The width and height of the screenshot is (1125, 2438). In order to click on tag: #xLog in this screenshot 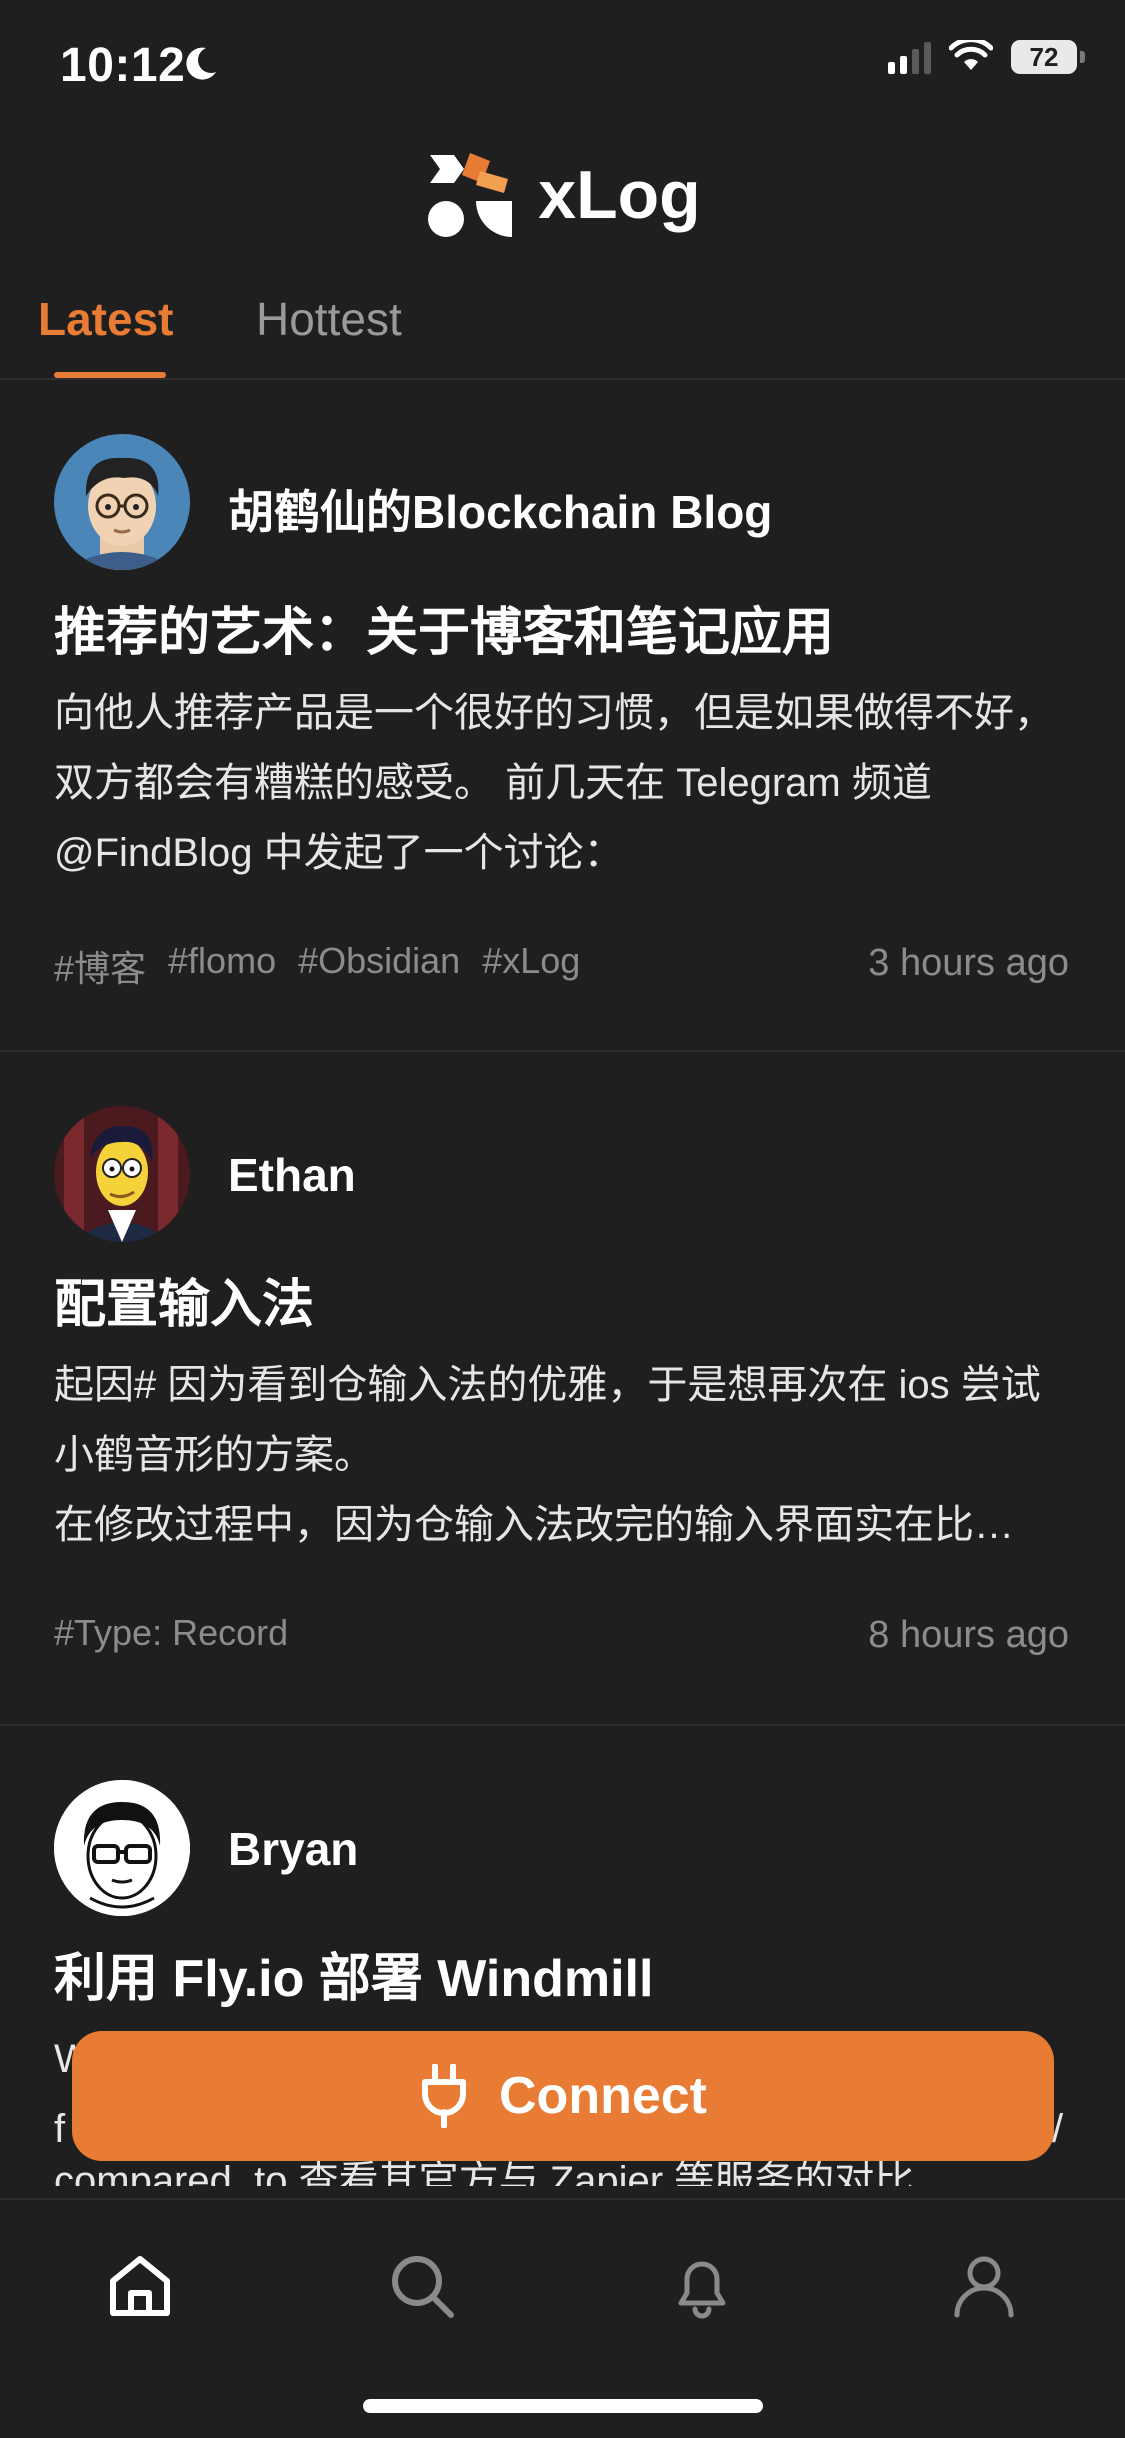, I will do `click(531, 966)`.